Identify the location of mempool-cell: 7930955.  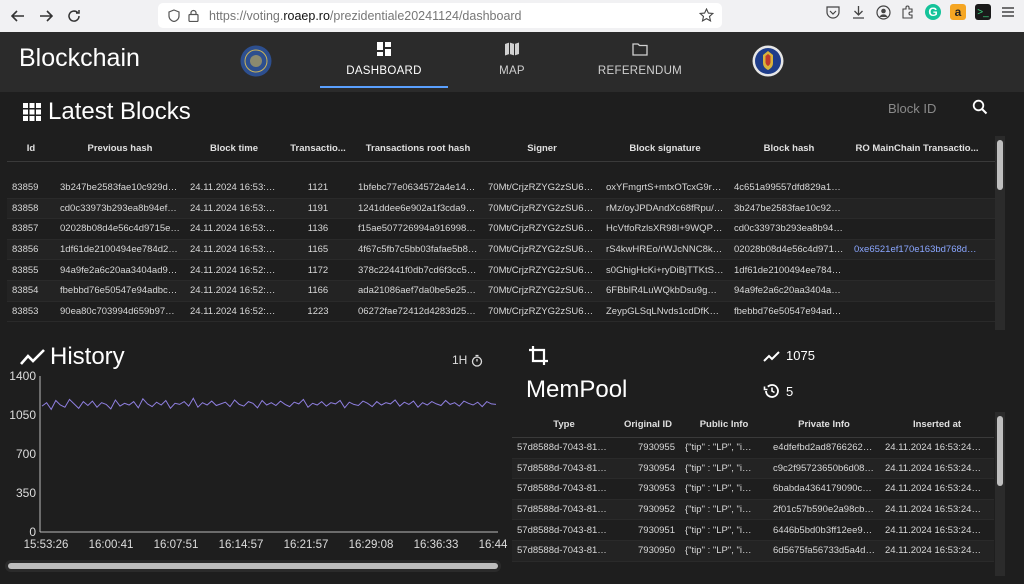
(656, 448).